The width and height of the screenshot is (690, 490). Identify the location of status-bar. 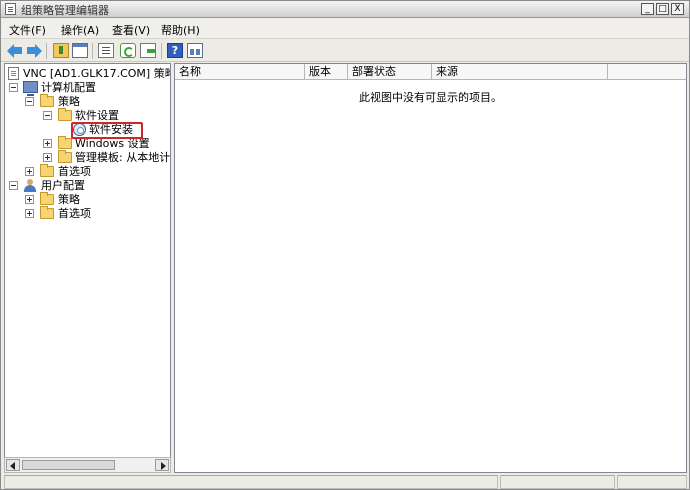
(345, 482).